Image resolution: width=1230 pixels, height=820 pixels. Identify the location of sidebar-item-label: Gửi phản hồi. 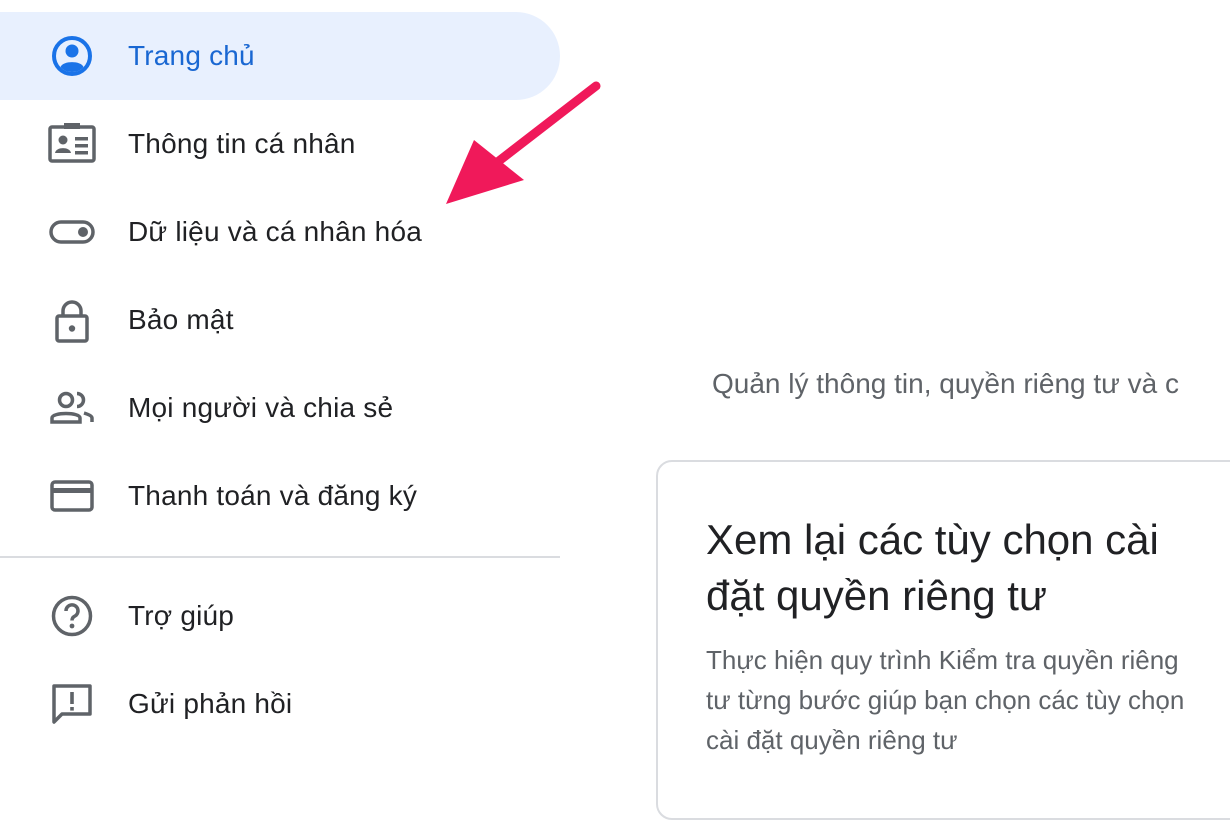
(210, 703).